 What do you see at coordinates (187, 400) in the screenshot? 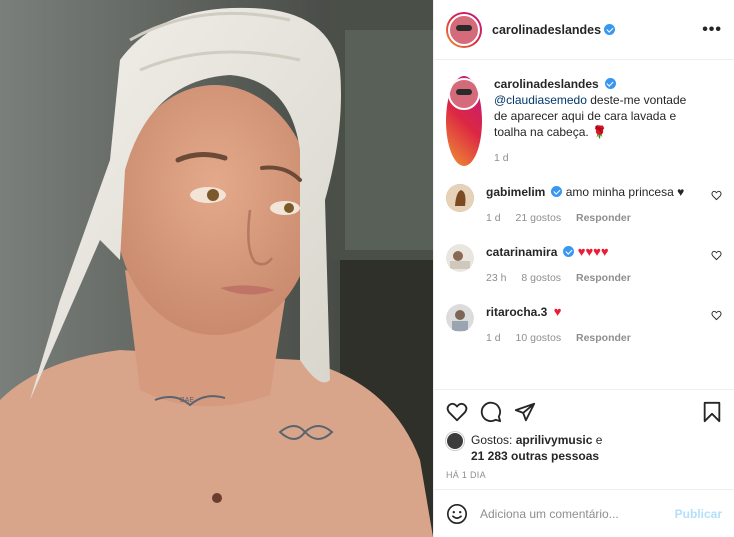
I see `svg-text: BAE` at bounding box center [187, 400].